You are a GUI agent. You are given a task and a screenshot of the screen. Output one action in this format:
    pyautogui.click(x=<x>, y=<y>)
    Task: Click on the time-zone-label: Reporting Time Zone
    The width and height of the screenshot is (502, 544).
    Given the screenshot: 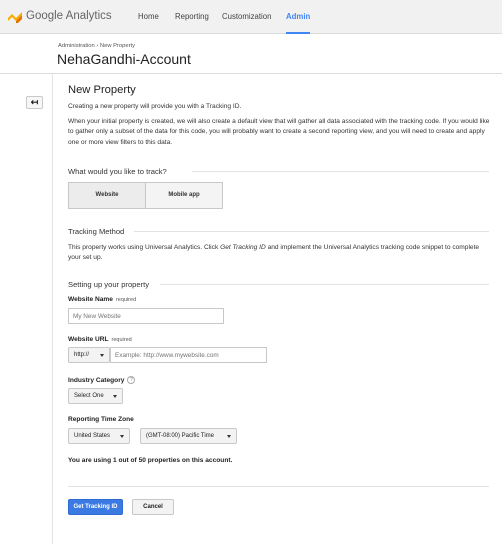 What is the action you would take?
    pyautogui.click(x=101, y=419)
    